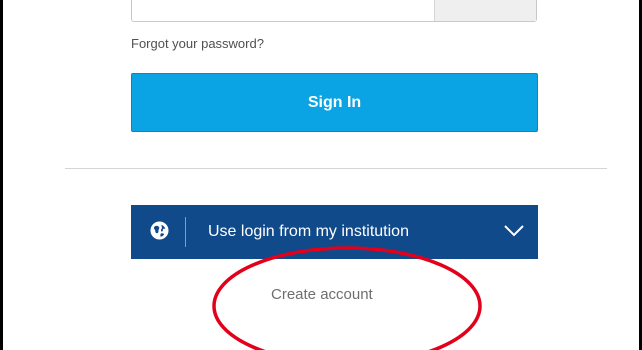 This screenshot has width=642, height=350. Describe the element at coordinates (159, 230) in the screenshot. I see `globe-icon` at that location.